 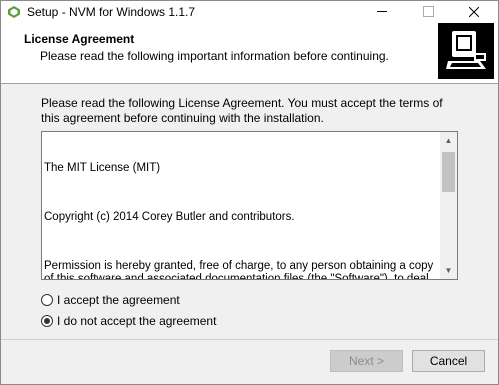 What do you see at coordinates (448, 361) in the screenshot?
I see `cancel-button: Cancel` at bounding box center [448, 361].